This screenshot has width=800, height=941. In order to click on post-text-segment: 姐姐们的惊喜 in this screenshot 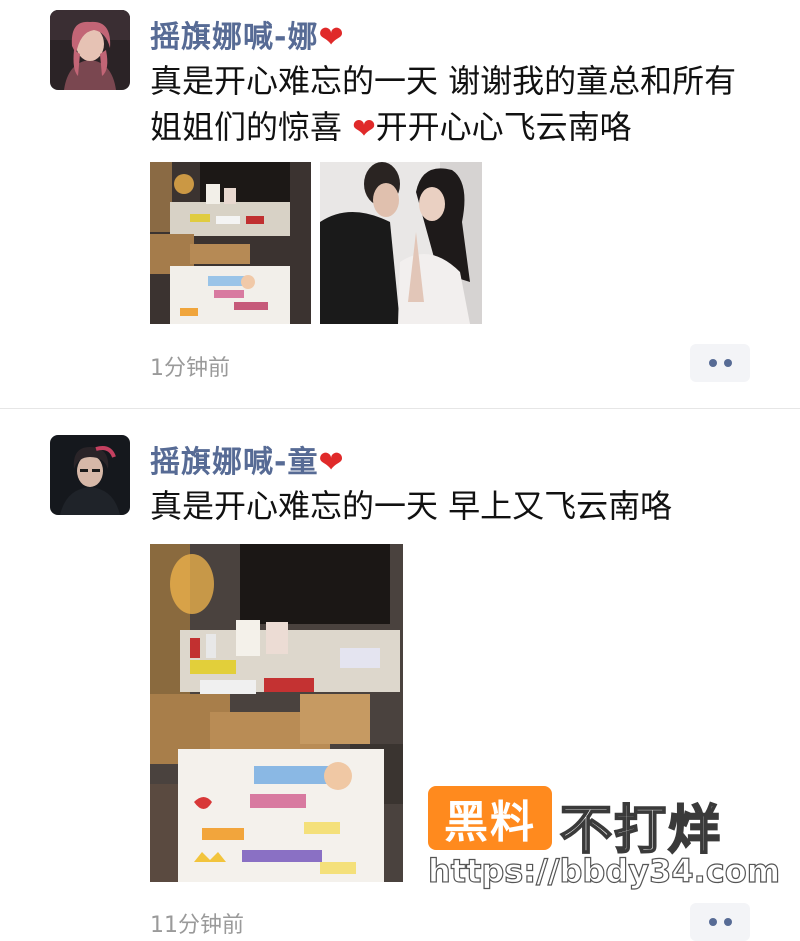, I will do `click(251, 127)`.